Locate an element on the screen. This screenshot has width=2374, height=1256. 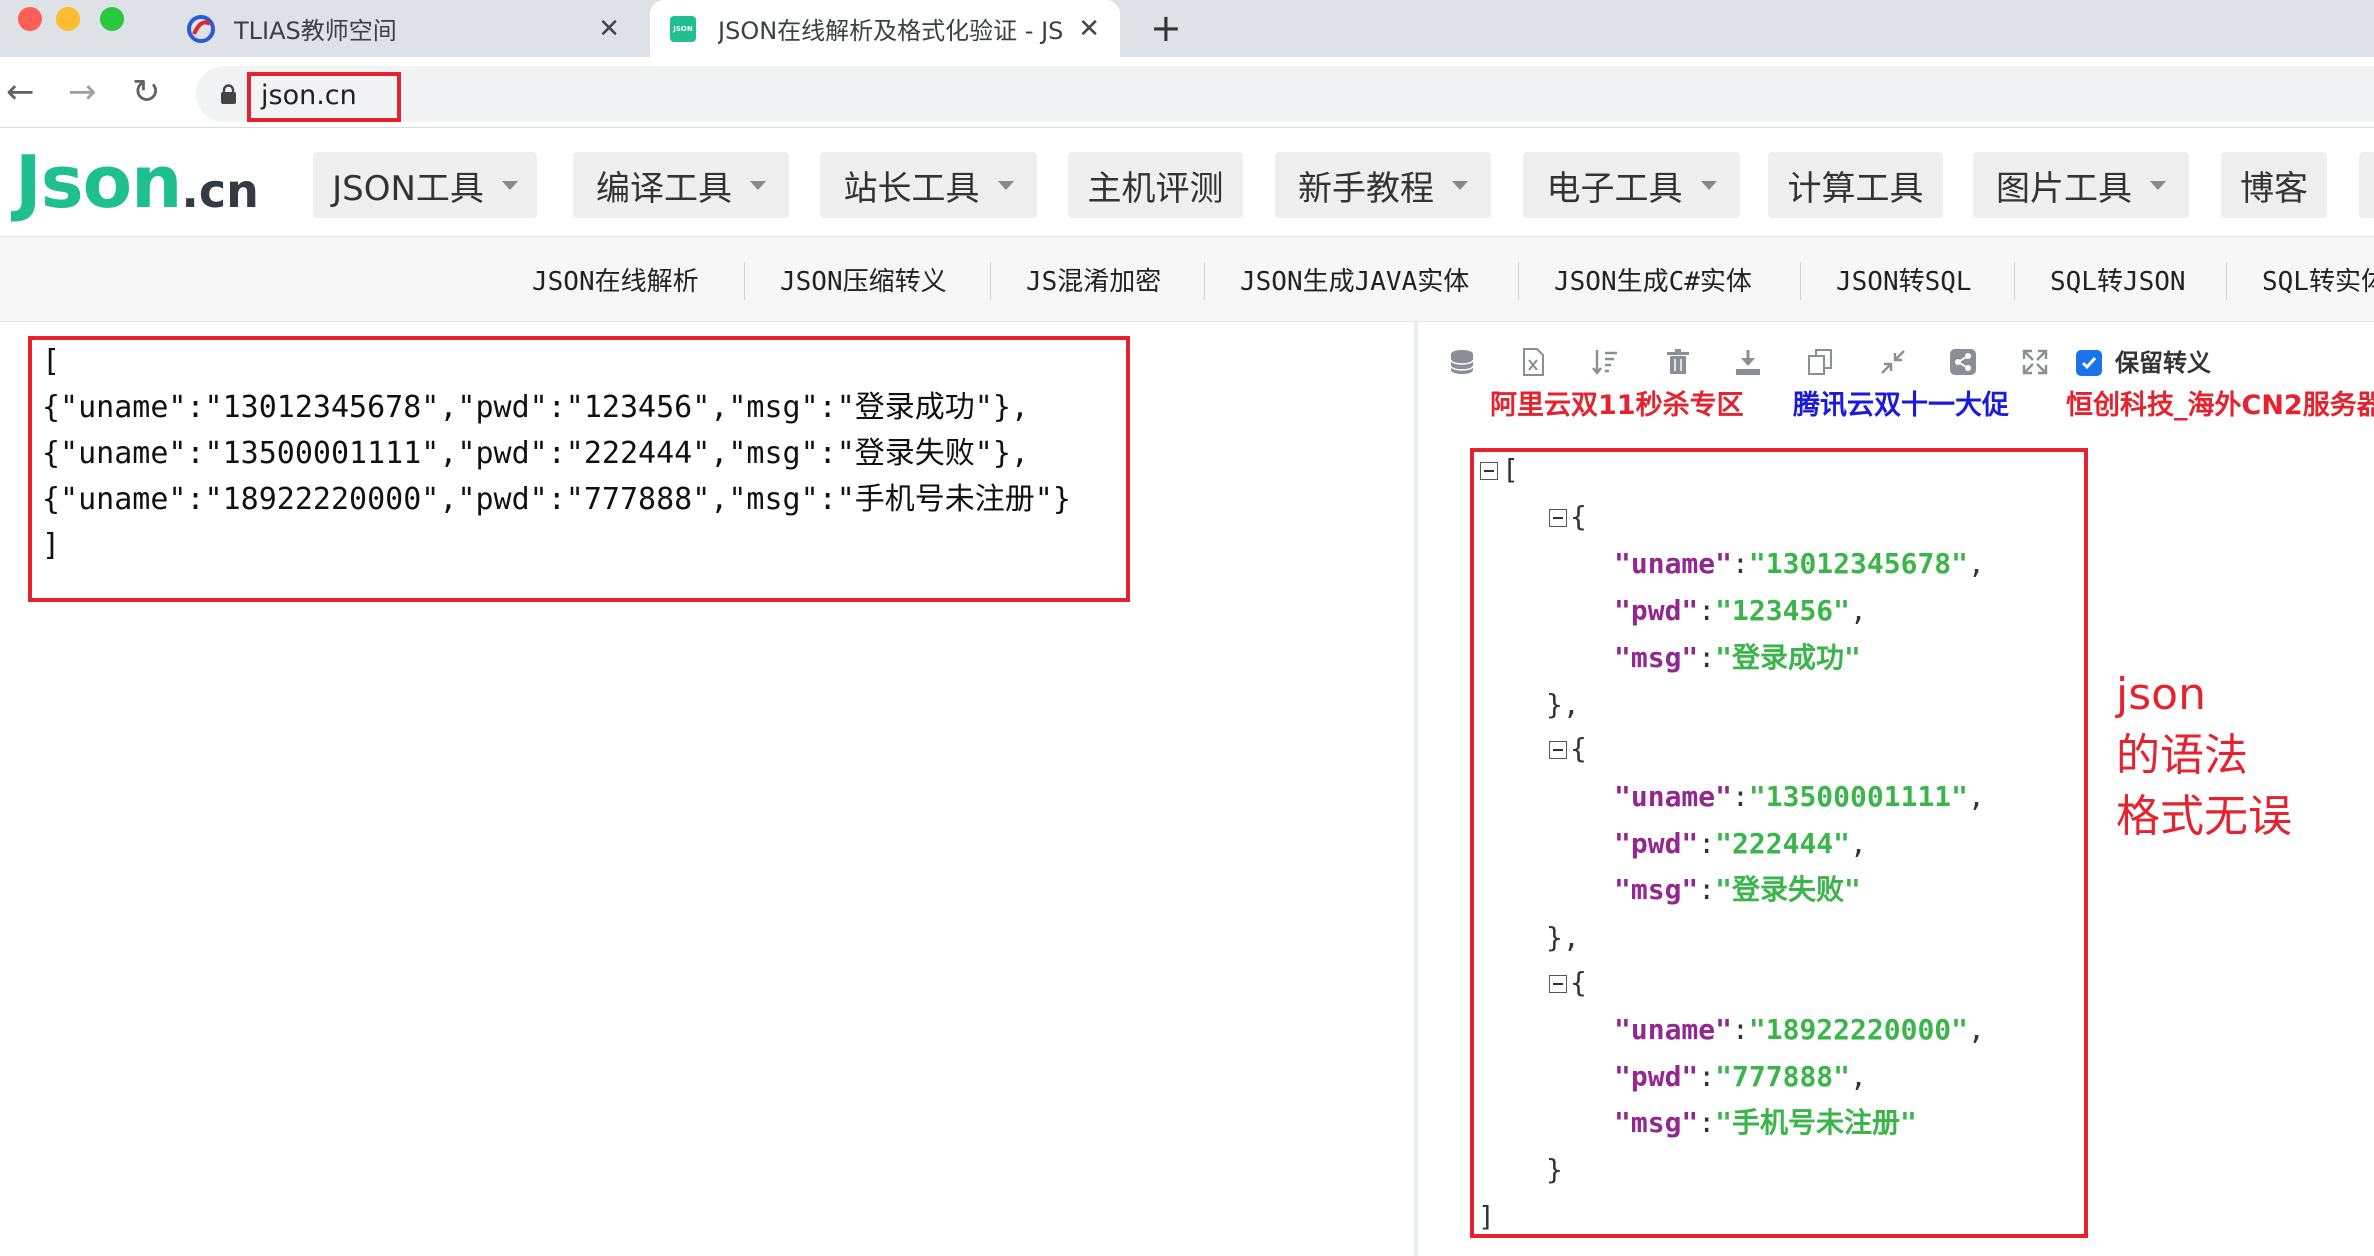
url-text: json.cn is located at coordinates (309, 96).